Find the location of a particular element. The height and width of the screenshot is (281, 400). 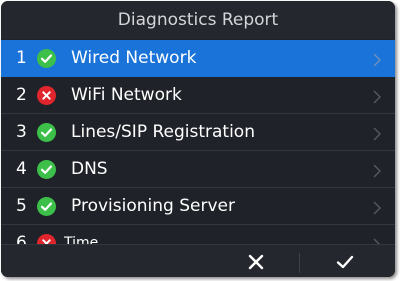

item-number: 6 is located at coordinates (21, 238).